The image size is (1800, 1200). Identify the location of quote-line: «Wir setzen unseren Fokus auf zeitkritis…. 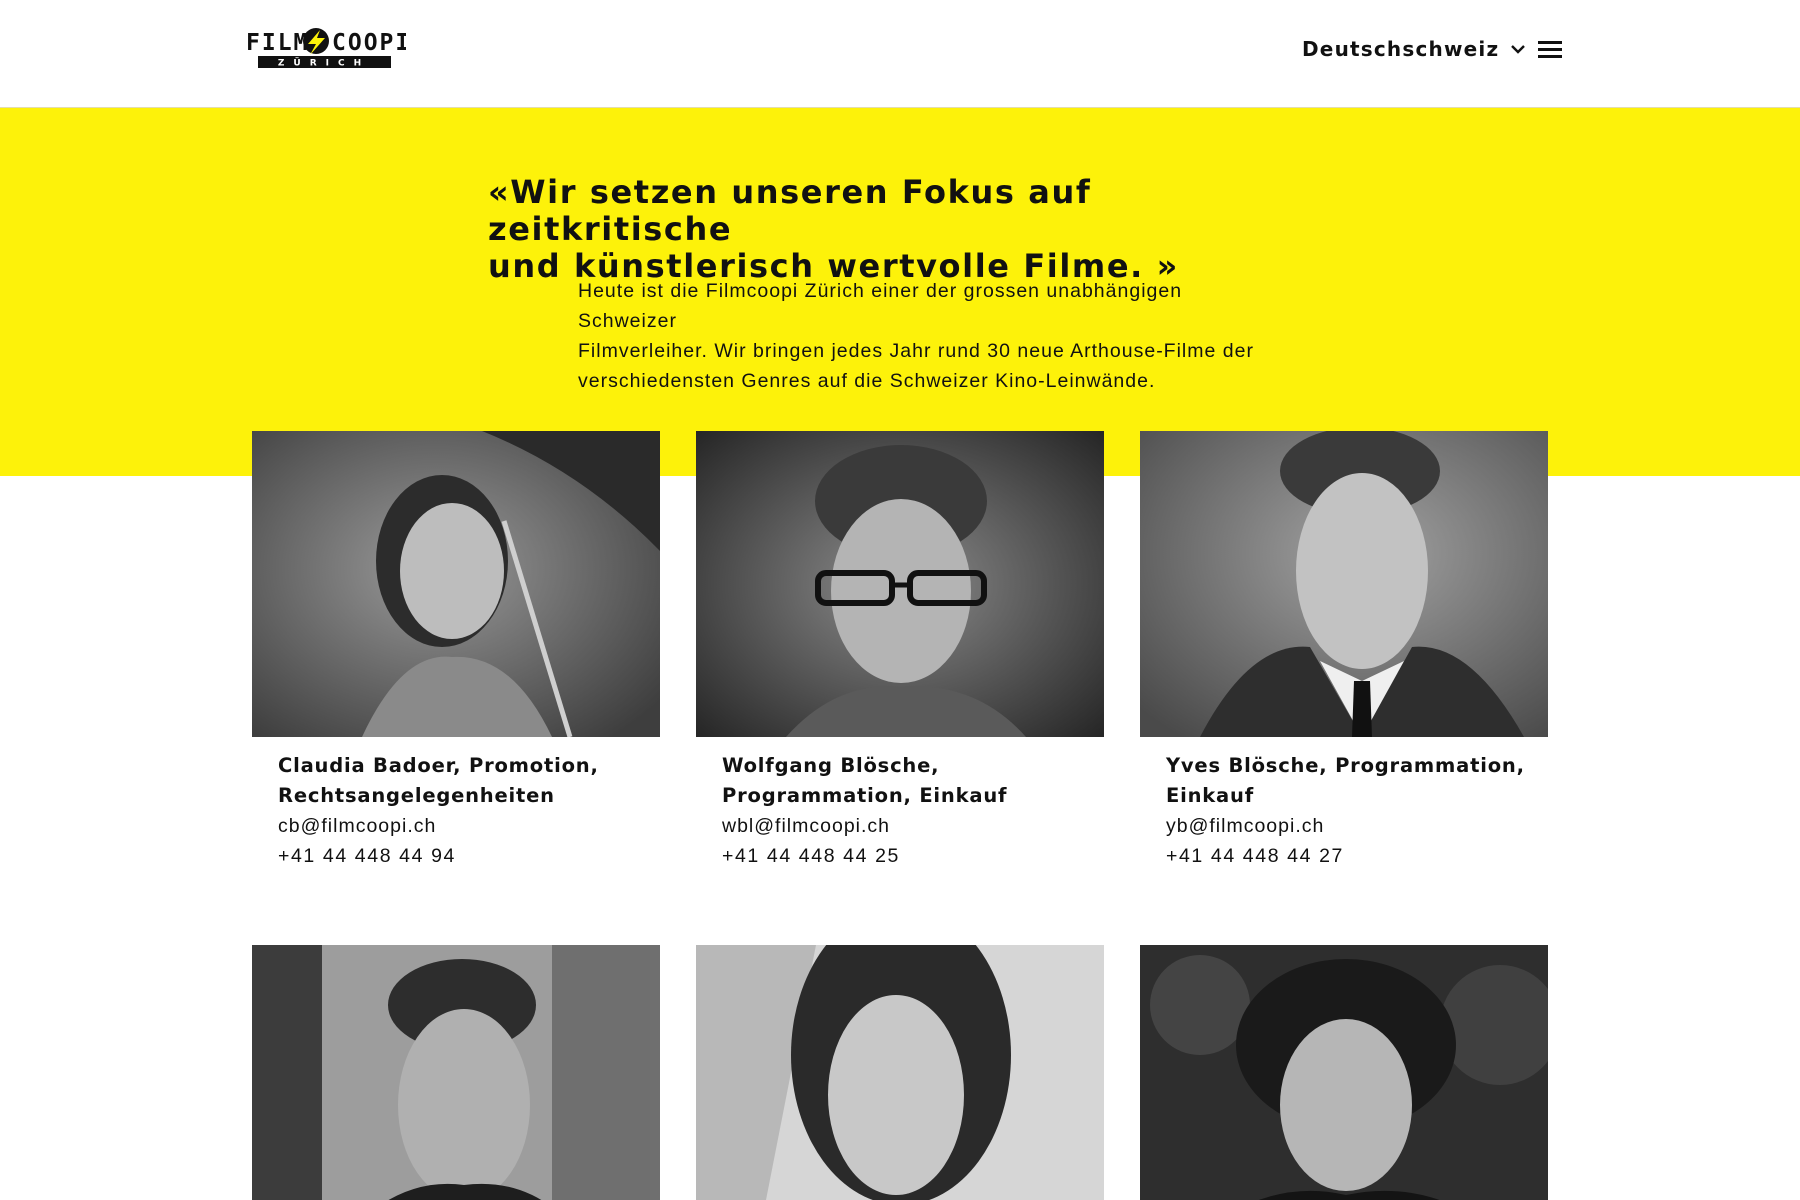
(790, 210).